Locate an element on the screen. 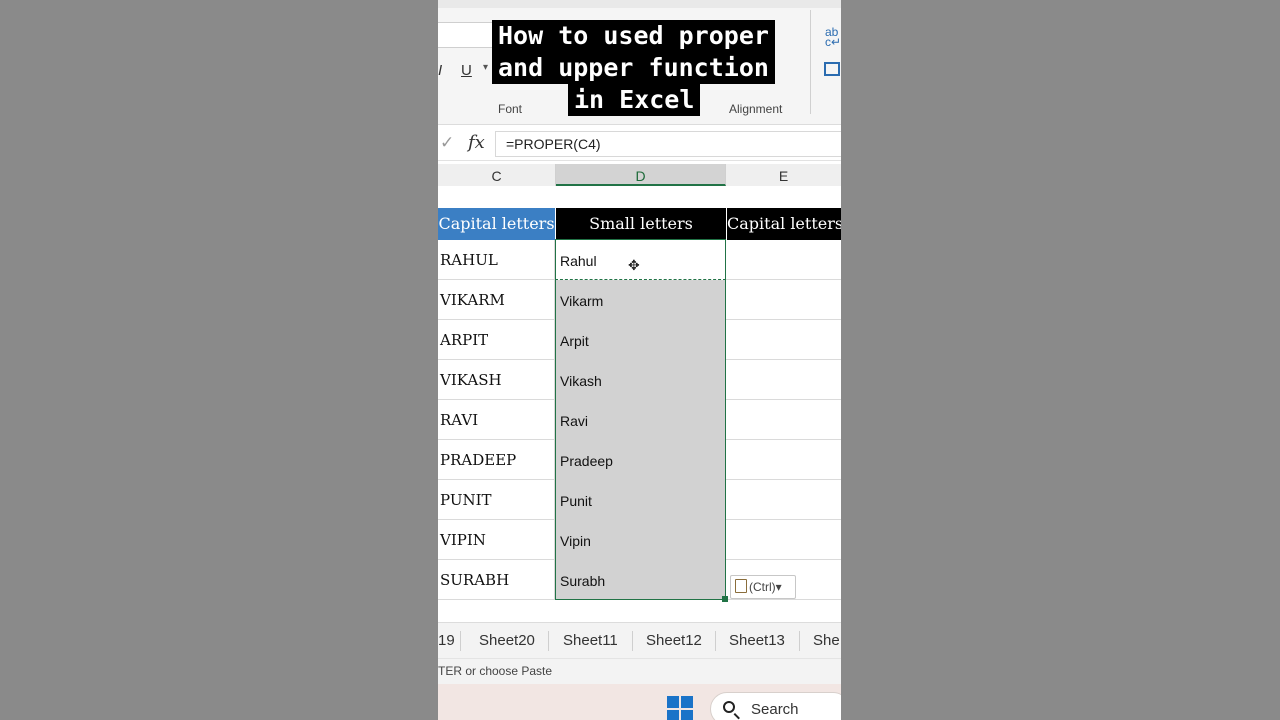 This screenshot has width=1280, height=720. taskbar-search: Search is located at coordinates (775, 706).